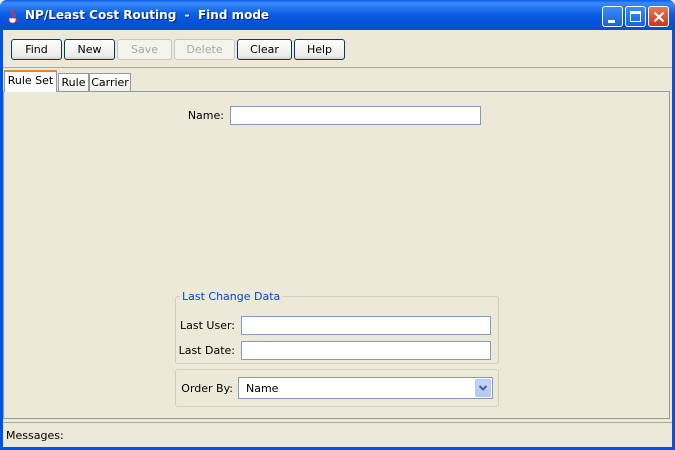  Describe the element at coordinates (30, 81) in the screenshot. I see `tab-rule-set: Rule Set` at that location.